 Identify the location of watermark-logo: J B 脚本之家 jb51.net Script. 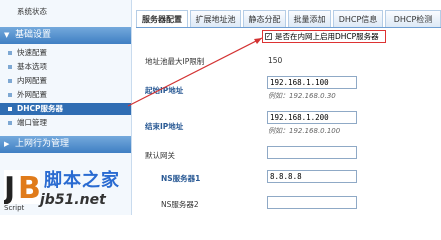
(80, 188).